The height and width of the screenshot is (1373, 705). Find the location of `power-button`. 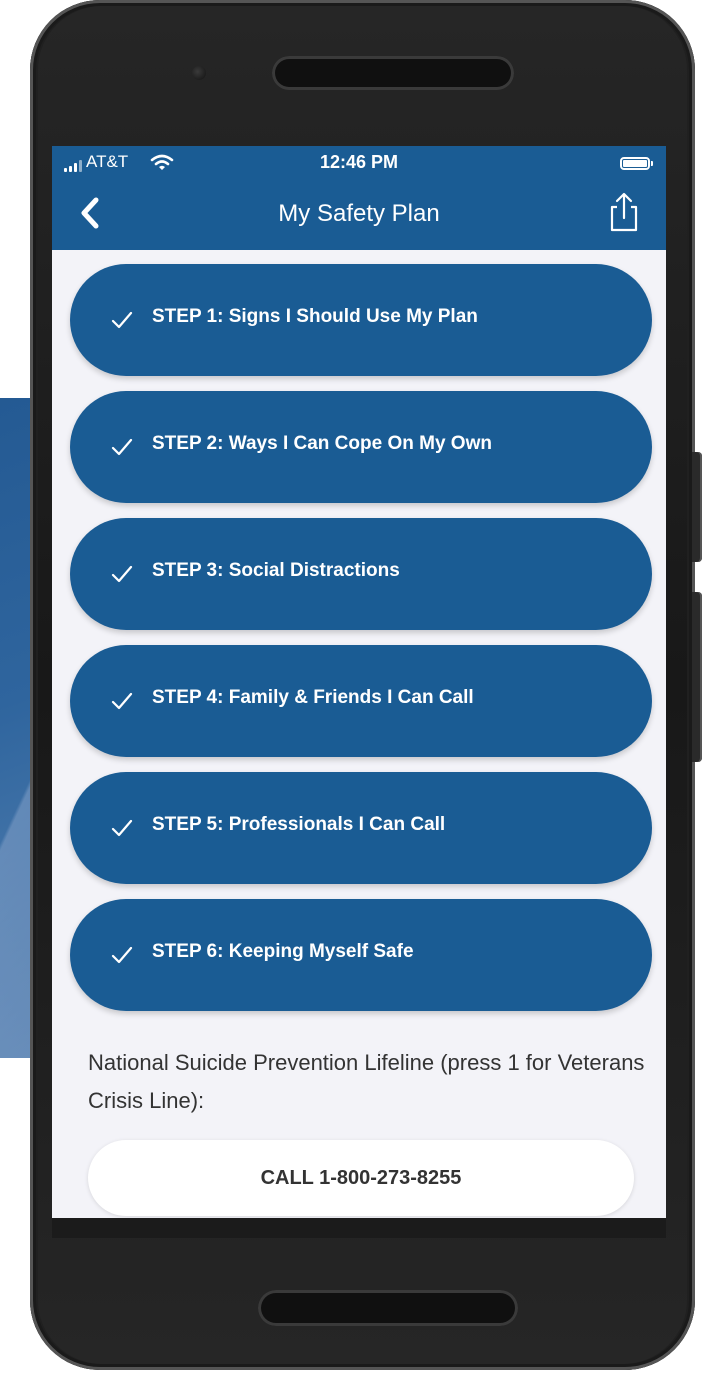

power-button is located at coordinates (697, 677).